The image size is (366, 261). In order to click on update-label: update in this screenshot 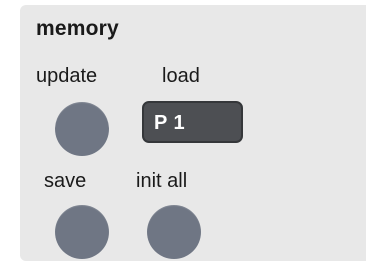, I will do `click(67, 76)`.